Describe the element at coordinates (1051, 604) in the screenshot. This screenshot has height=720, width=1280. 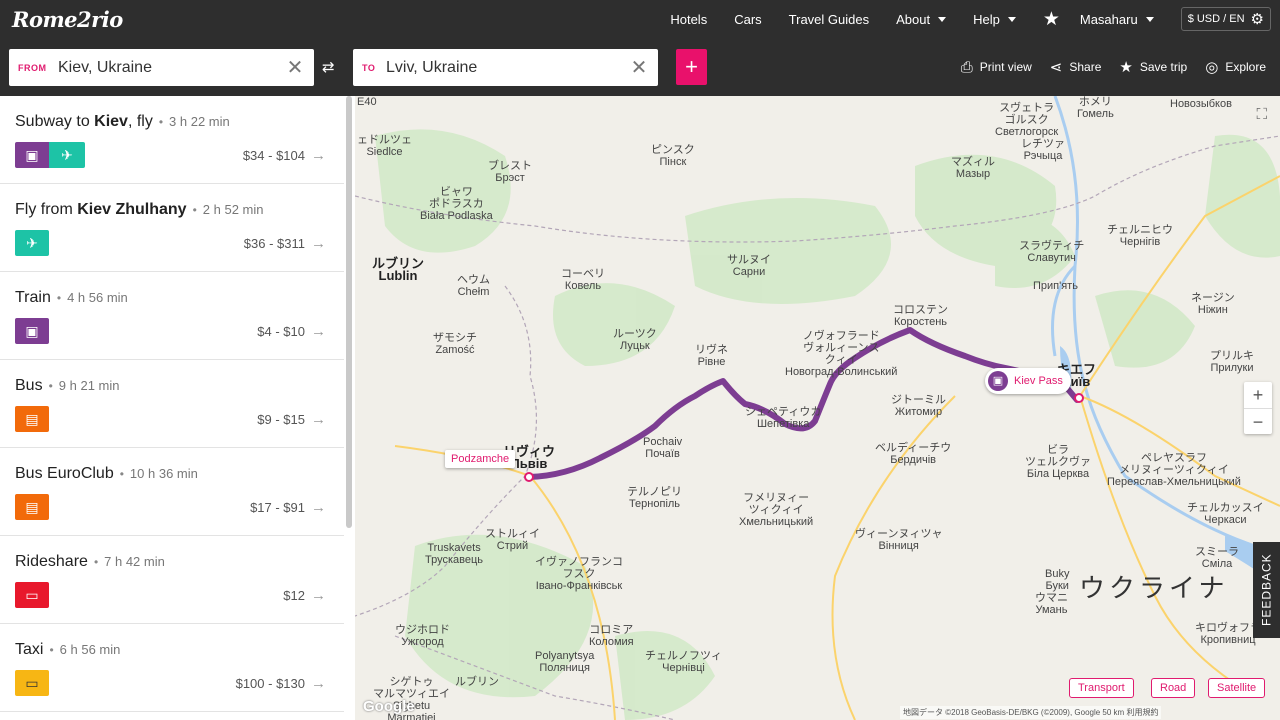
I see `map-place-label: ウマニ Умань` at that location.